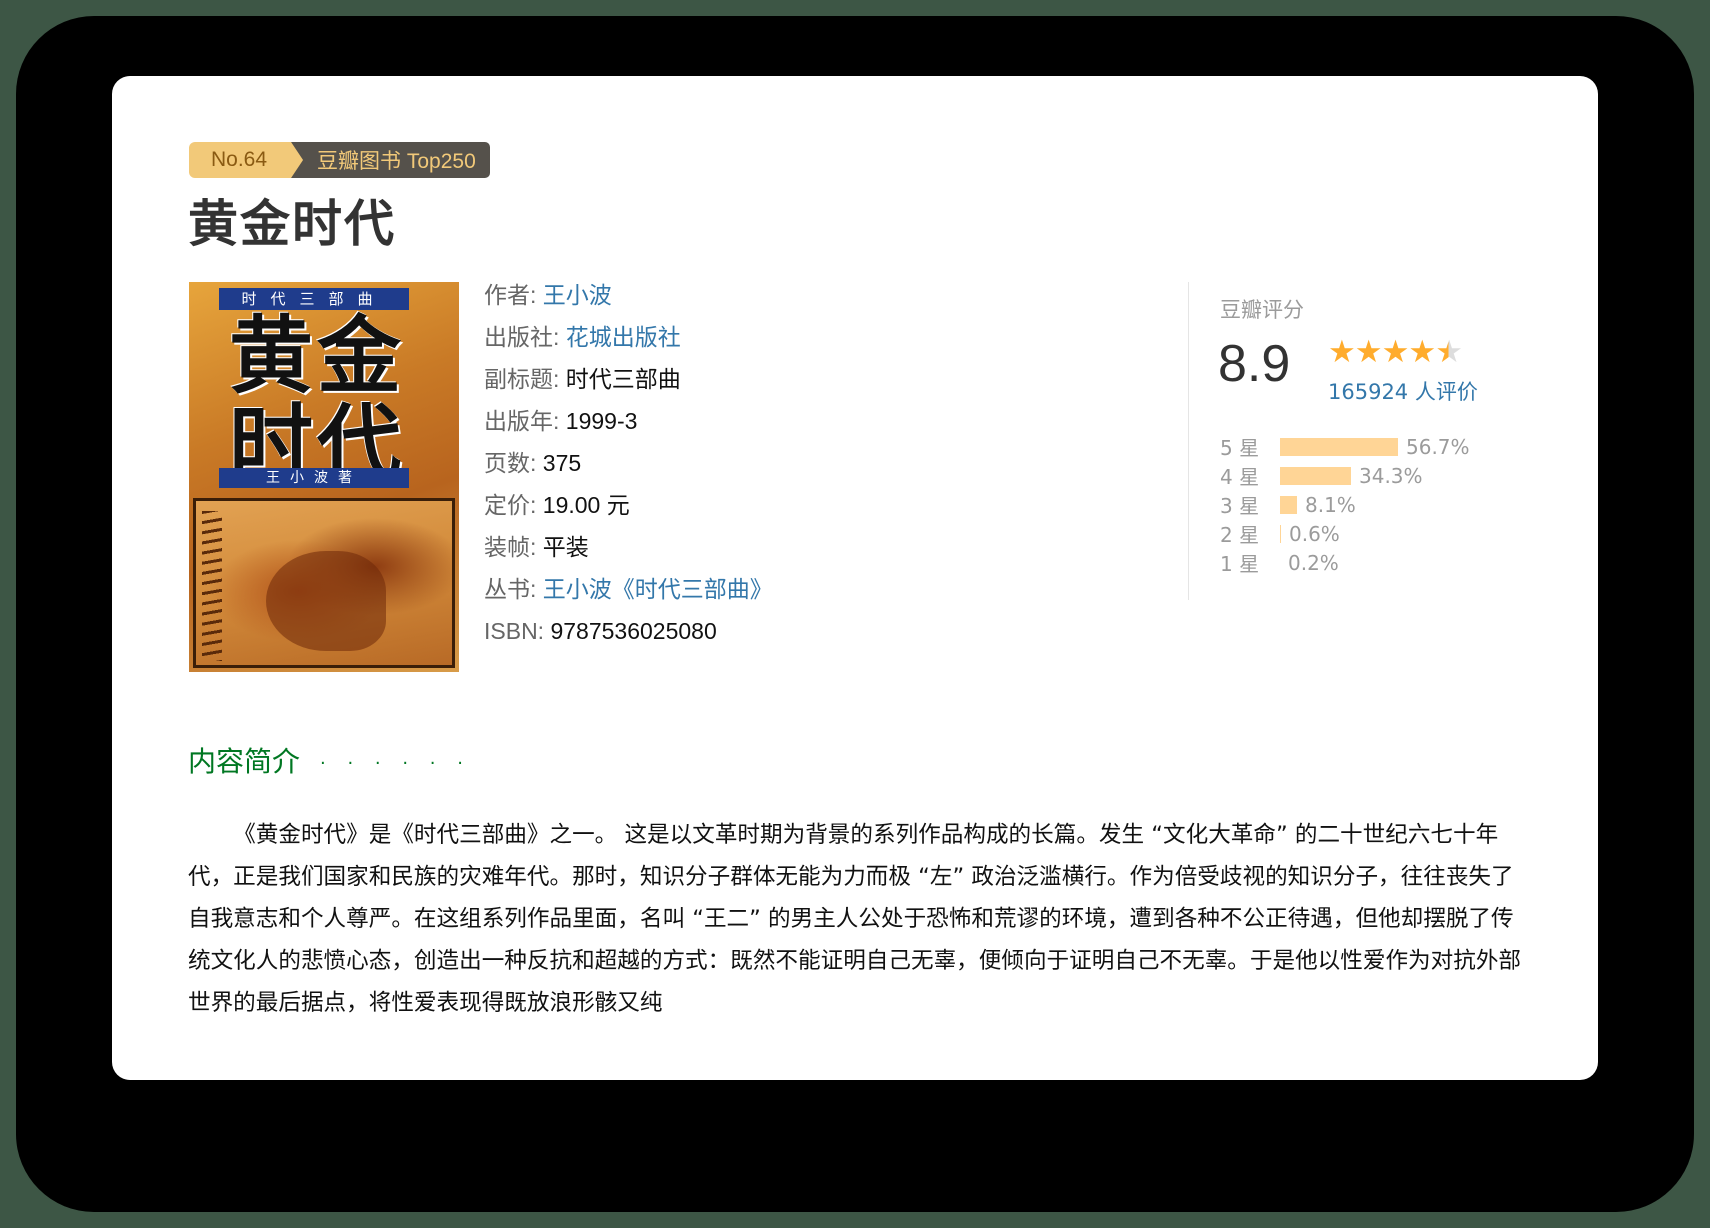  What do you see at coordinates (1240, 506) in the screenshot?
I see `rating-dist-label: 3 星` at bounding box center [1240, 506].